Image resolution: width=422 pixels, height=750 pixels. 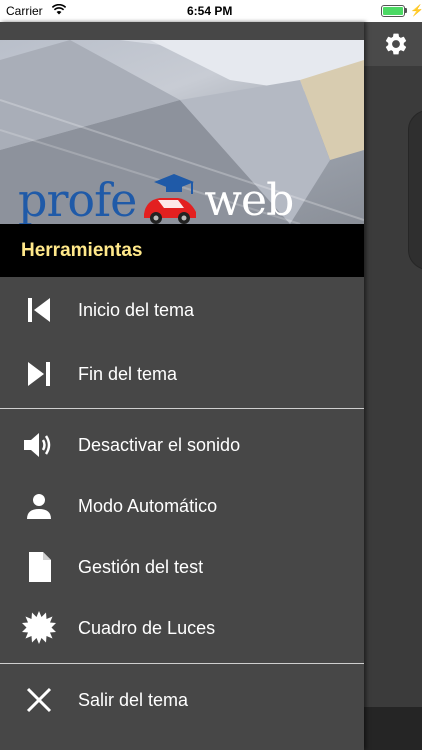 I want to click on document-icon, so click(x=39, y=567).